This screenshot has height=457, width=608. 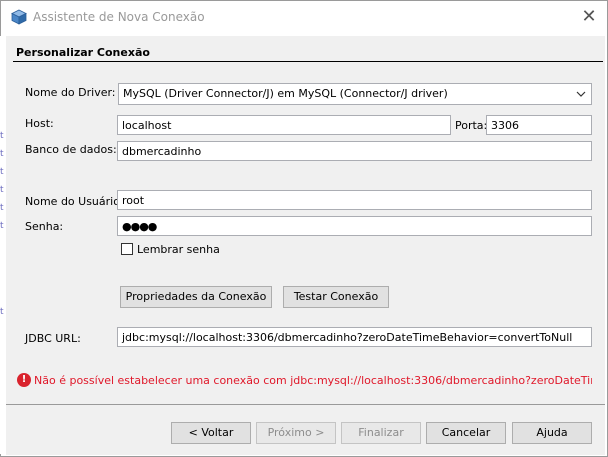 I want to click on netbeans-cube-icon, so click(x=19, y=17).